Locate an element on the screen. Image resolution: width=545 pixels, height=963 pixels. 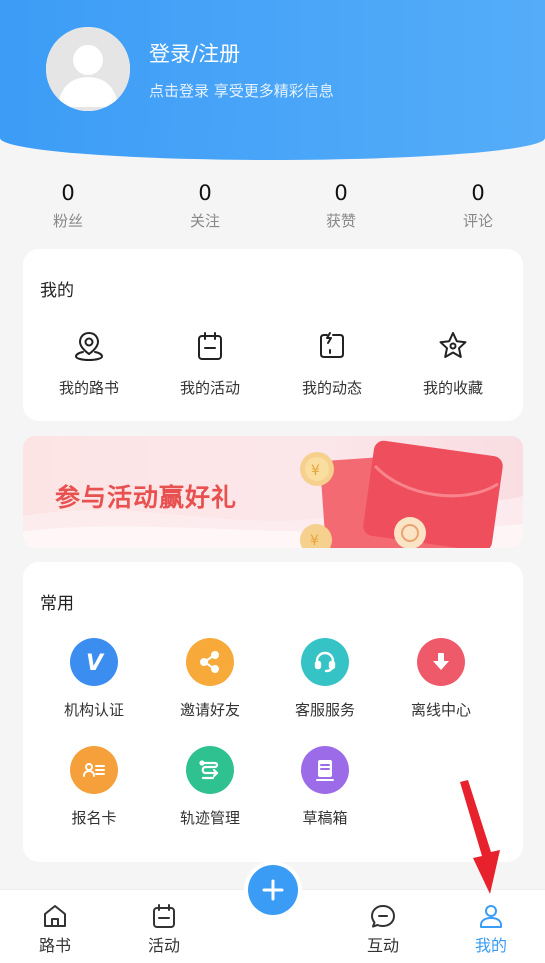
track-management-item: 轨迹管理 is located at coordinates (210, 787).